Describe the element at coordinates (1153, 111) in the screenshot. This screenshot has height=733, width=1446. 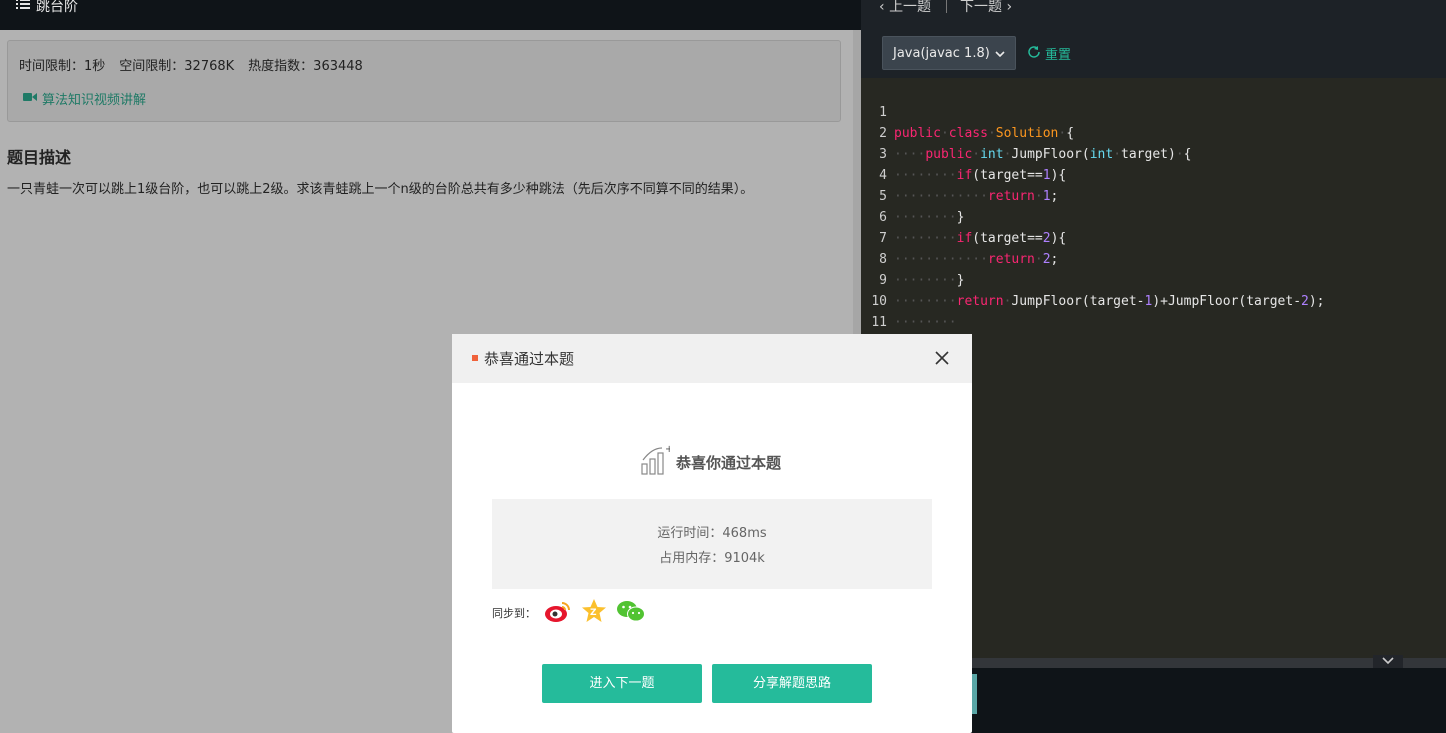
I see `code-line: 1 public·class·Solution·{` at that location.